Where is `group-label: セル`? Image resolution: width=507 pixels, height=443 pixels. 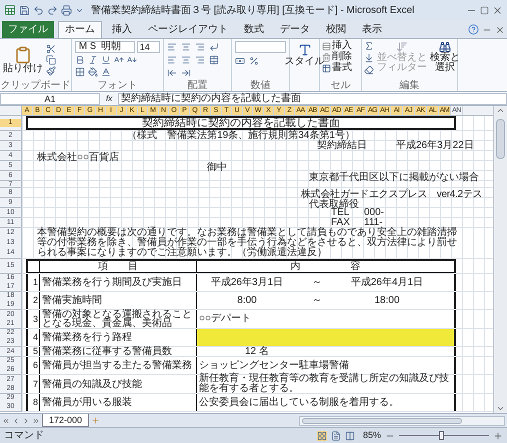
group-label: セル is located at coordinates (341, 85).